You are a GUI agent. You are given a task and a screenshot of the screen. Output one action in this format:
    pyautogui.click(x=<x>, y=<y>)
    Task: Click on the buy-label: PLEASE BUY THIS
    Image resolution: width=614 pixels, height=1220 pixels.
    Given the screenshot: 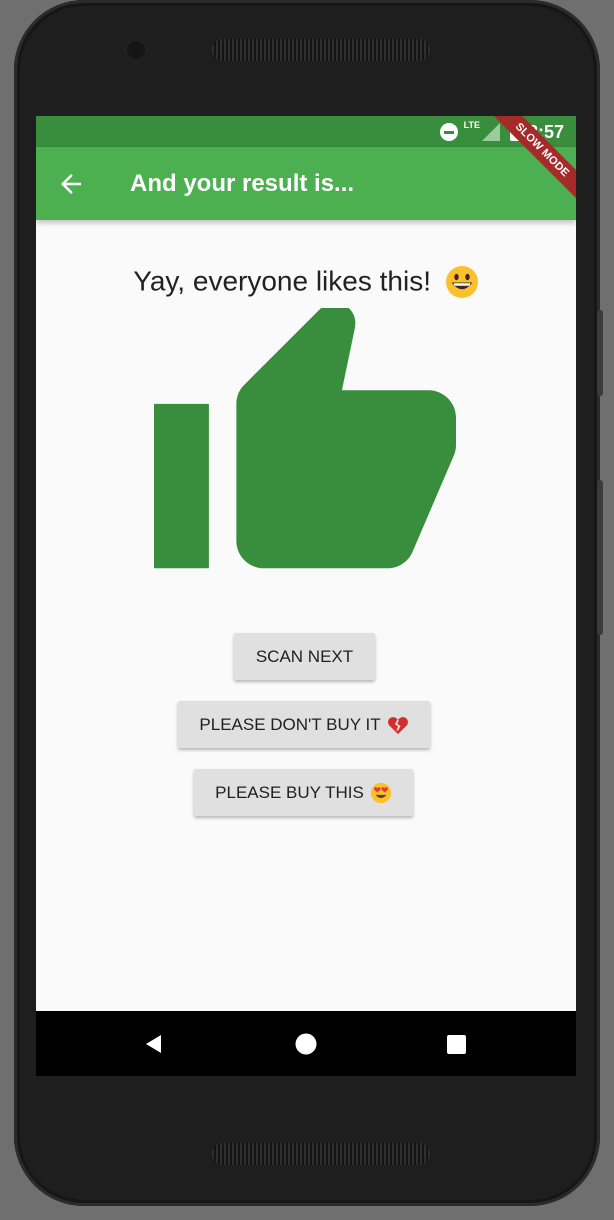 What is the action you would take?
    pyautogui.click(x=289, y=792)
    